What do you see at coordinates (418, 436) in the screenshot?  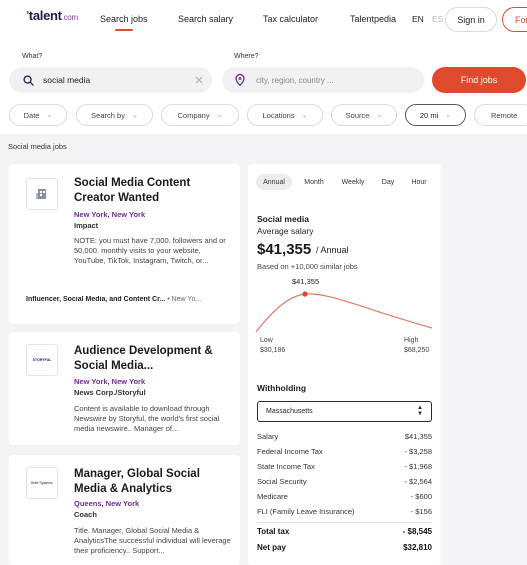 I see `tax-row-value: $41,355` at bounding box center [418, 436].